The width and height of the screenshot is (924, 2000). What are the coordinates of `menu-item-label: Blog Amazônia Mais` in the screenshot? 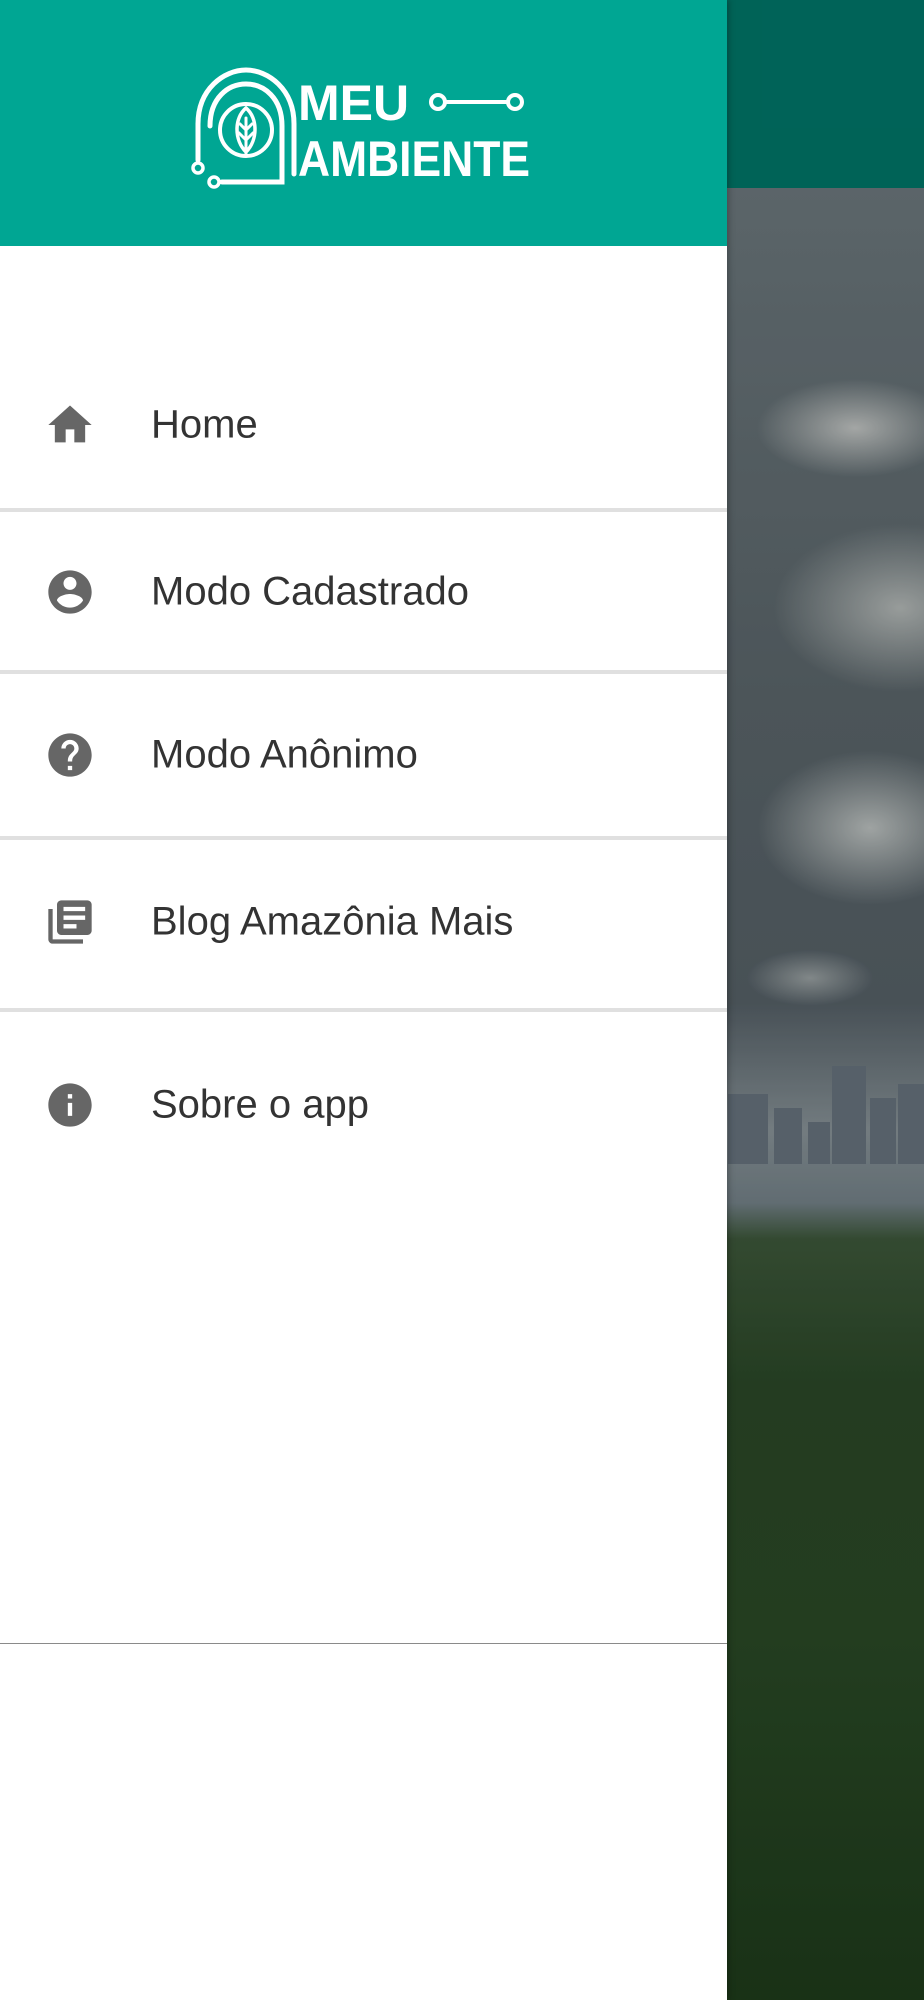 It's located at (332, 921).